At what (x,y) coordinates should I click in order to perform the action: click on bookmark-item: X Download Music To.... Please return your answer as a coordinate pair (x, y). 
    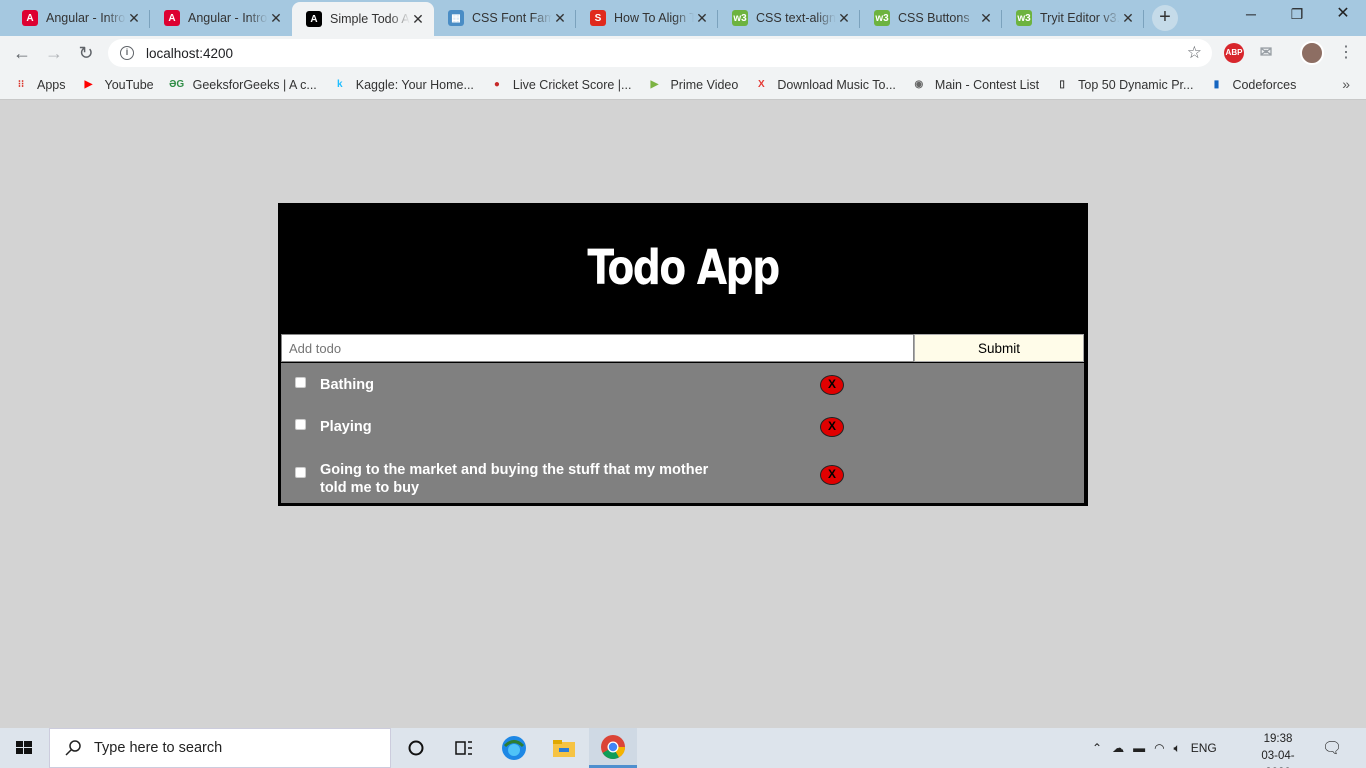
    Looking at the image, I should click on (825, 85).